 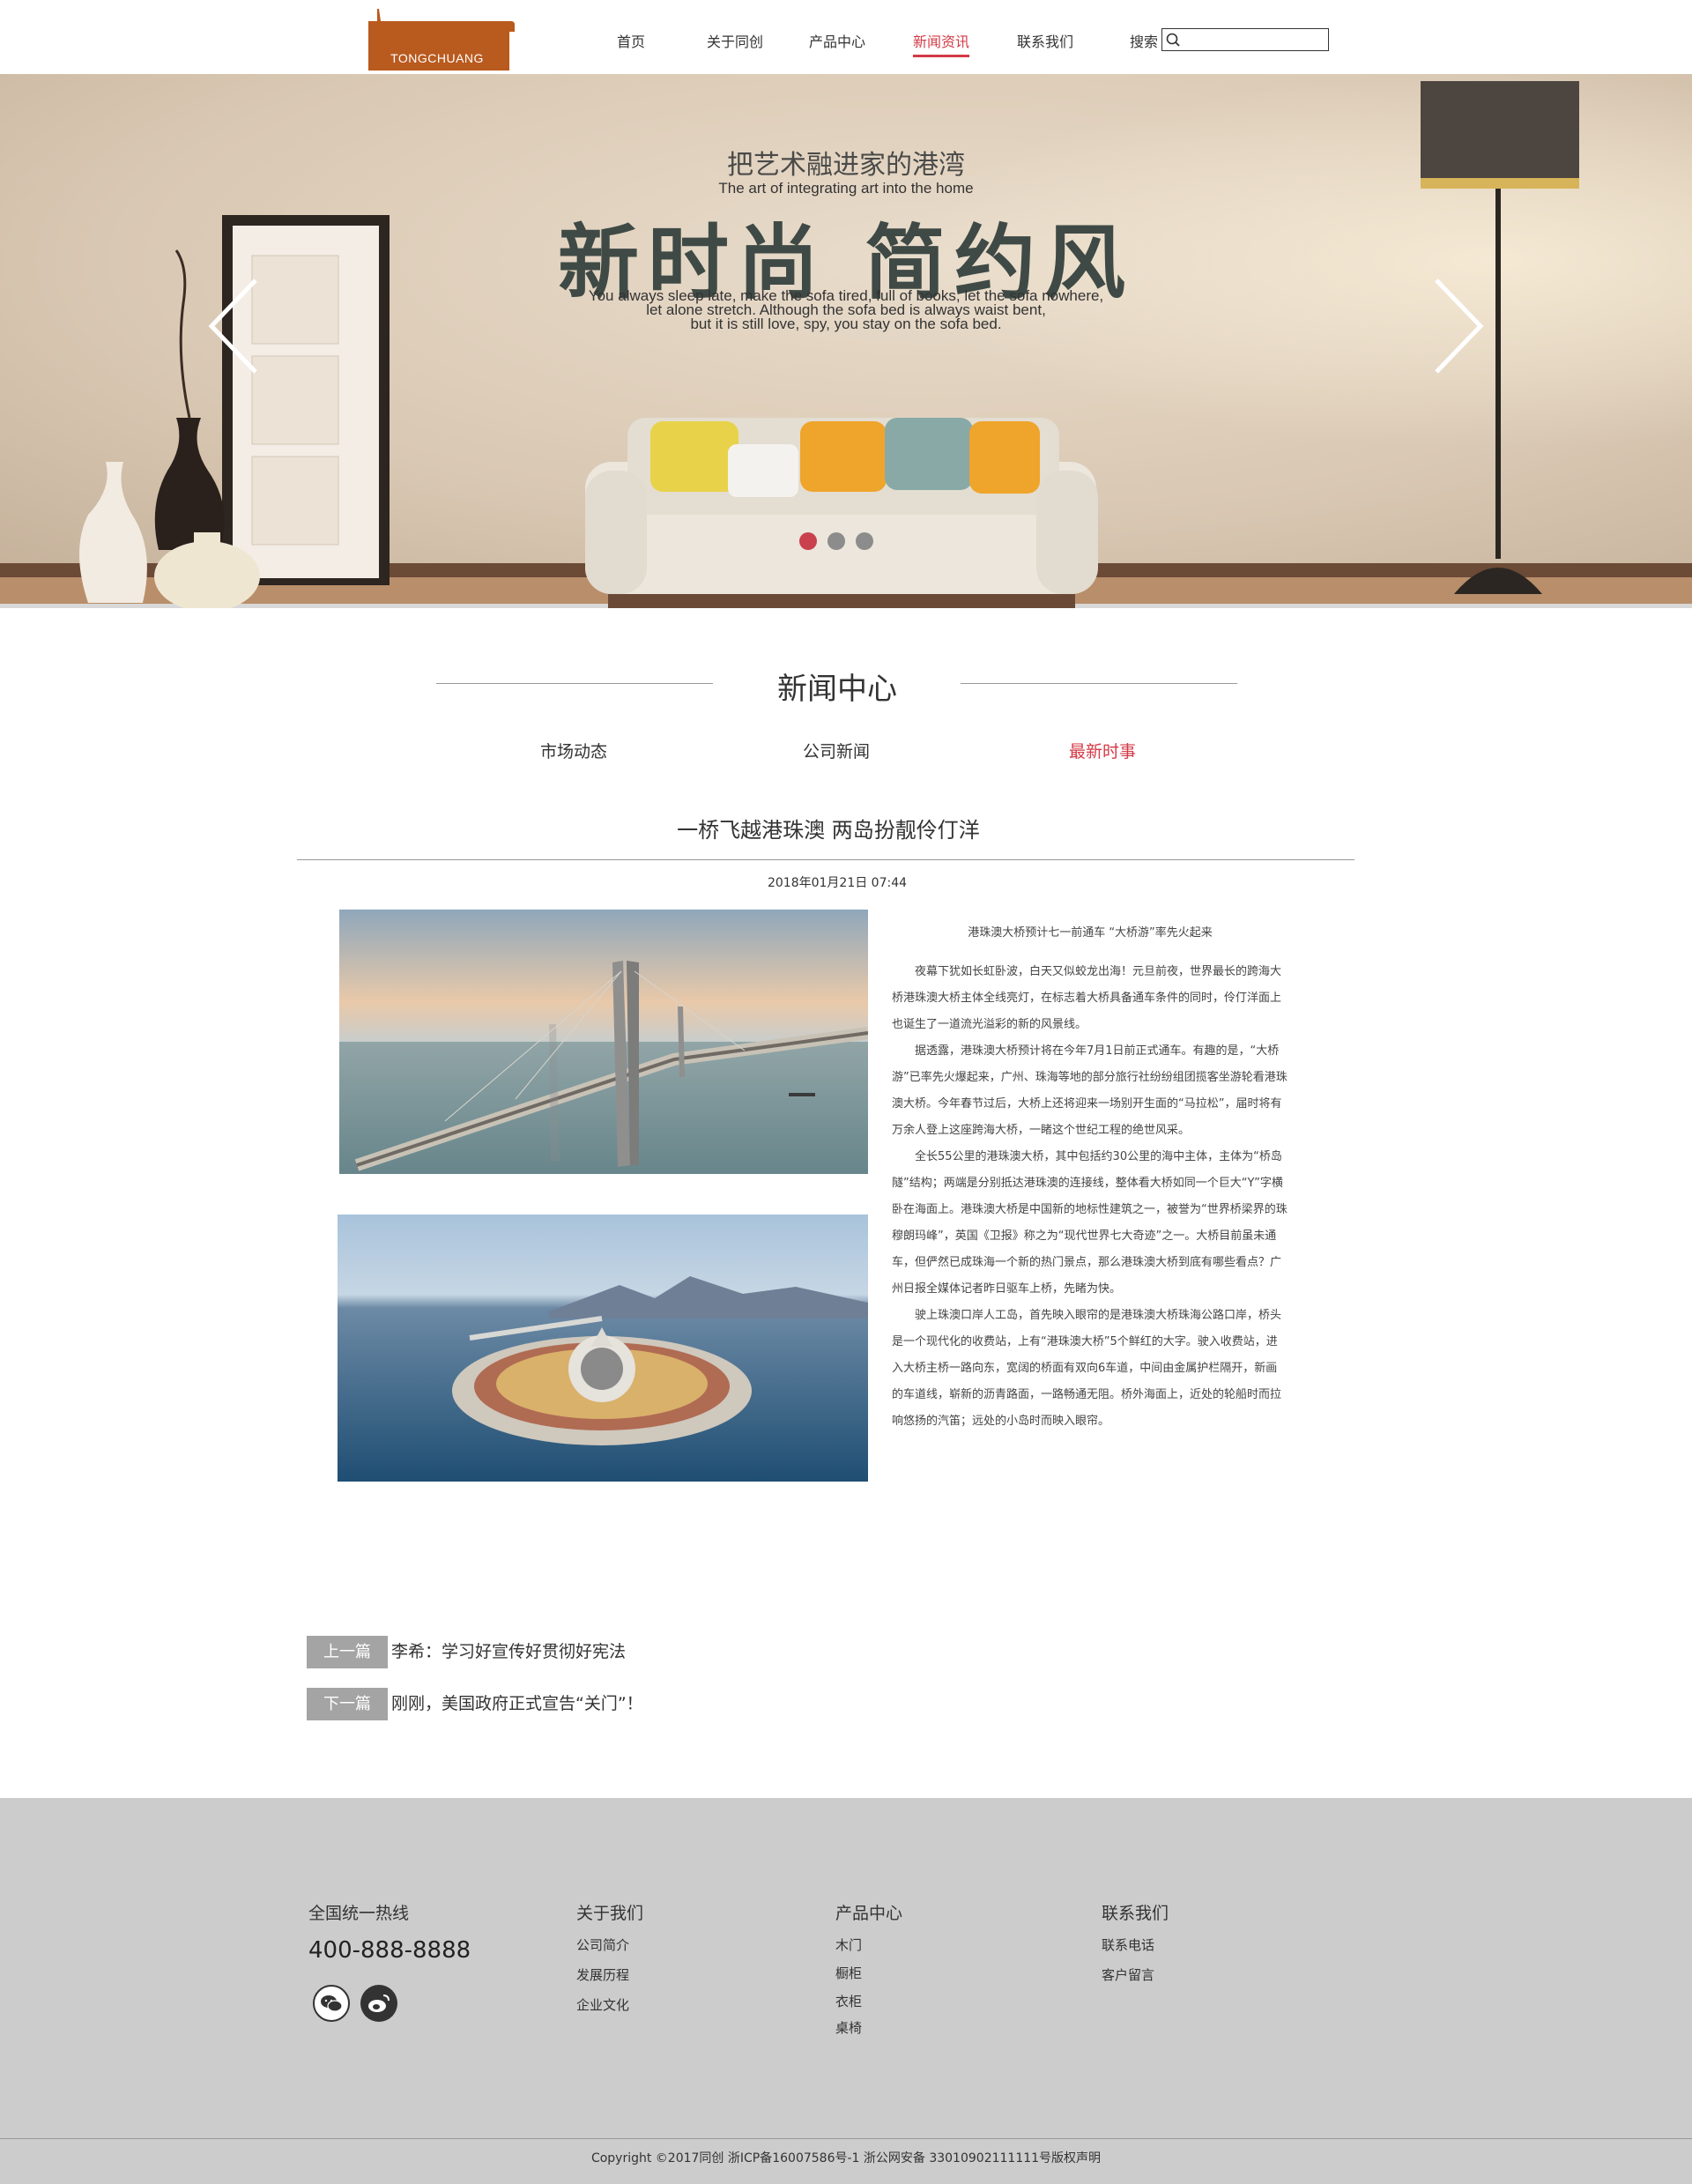 What do you see at coordinates (846, 2138) in the screenshot?
I see `footer-divider` at bounding box center [846, 2138].